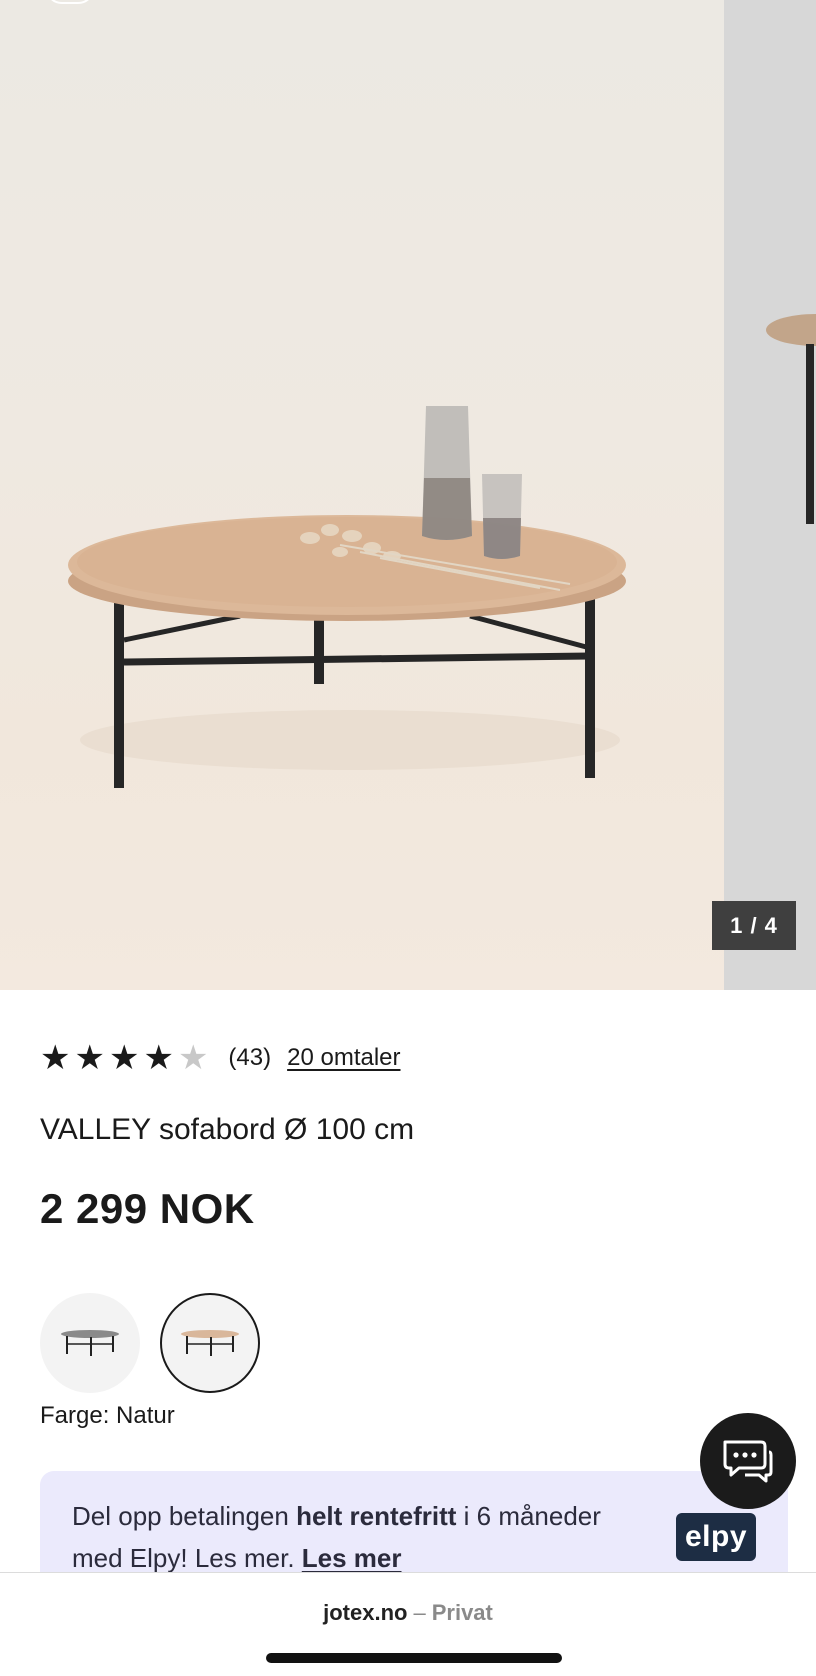  Describe the element at coordinates (352, 1558) in the screenshot. I see `promo-read-more-link: Les mer` at that location.